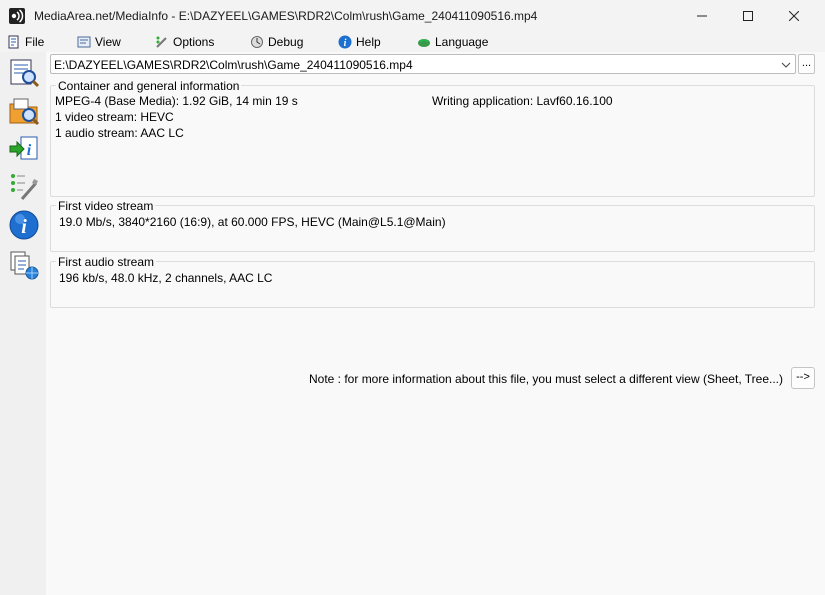 This screenshot has width=825, height=595. I want to click on menu-language: Language, so click(452, 42).